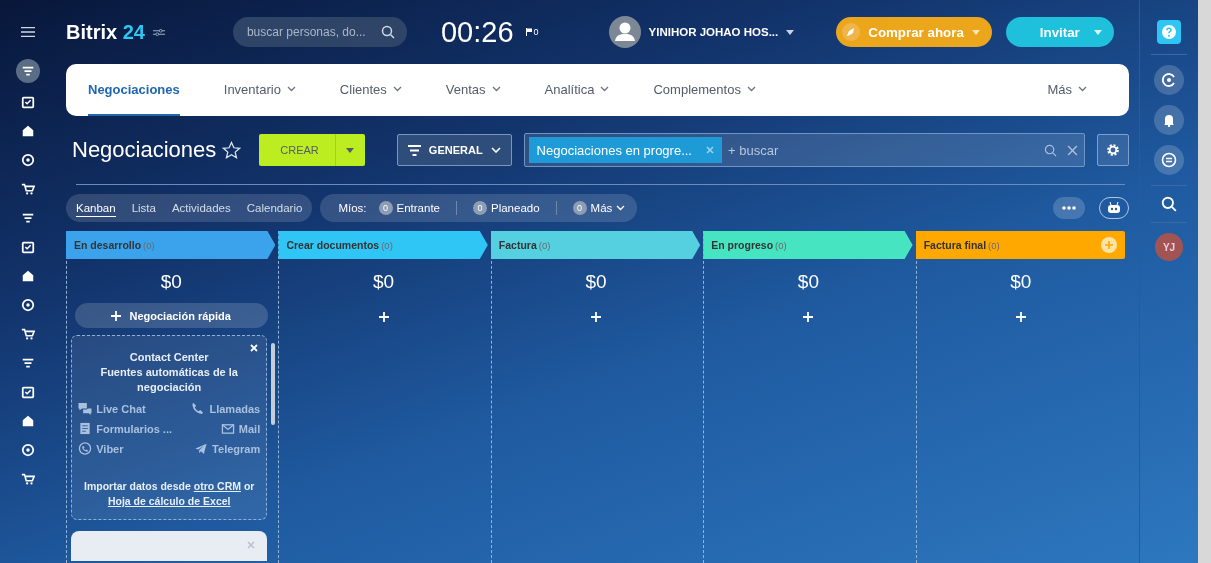 The width and height of the screenshot is (1211, 563). I want to click on chat-button, so click(1169, 160).